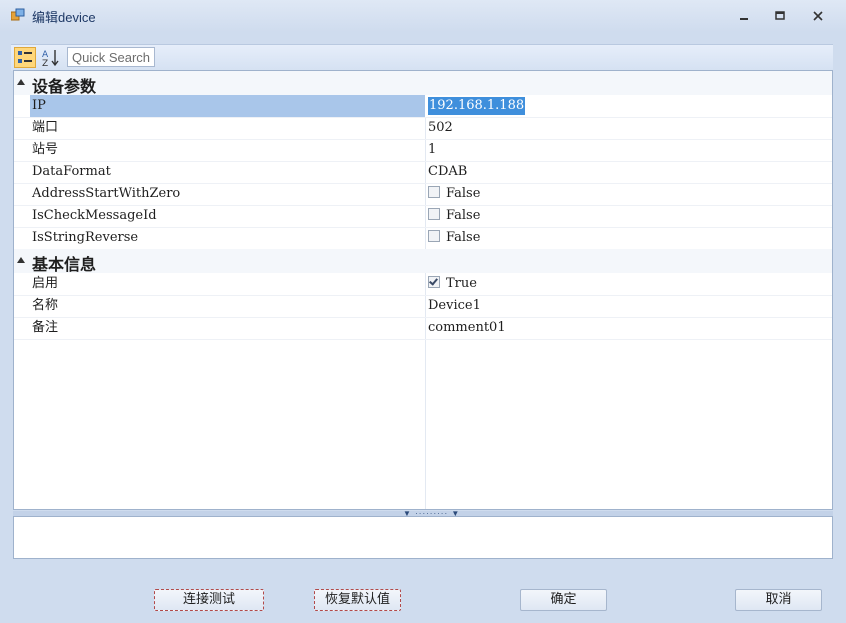 Image resolution: width=846 pixels, height=623 pixels. What do you see at coordinates (45, 127) in the screenshot?
I see `property-name: 端口` at bounding box center [45, 127].